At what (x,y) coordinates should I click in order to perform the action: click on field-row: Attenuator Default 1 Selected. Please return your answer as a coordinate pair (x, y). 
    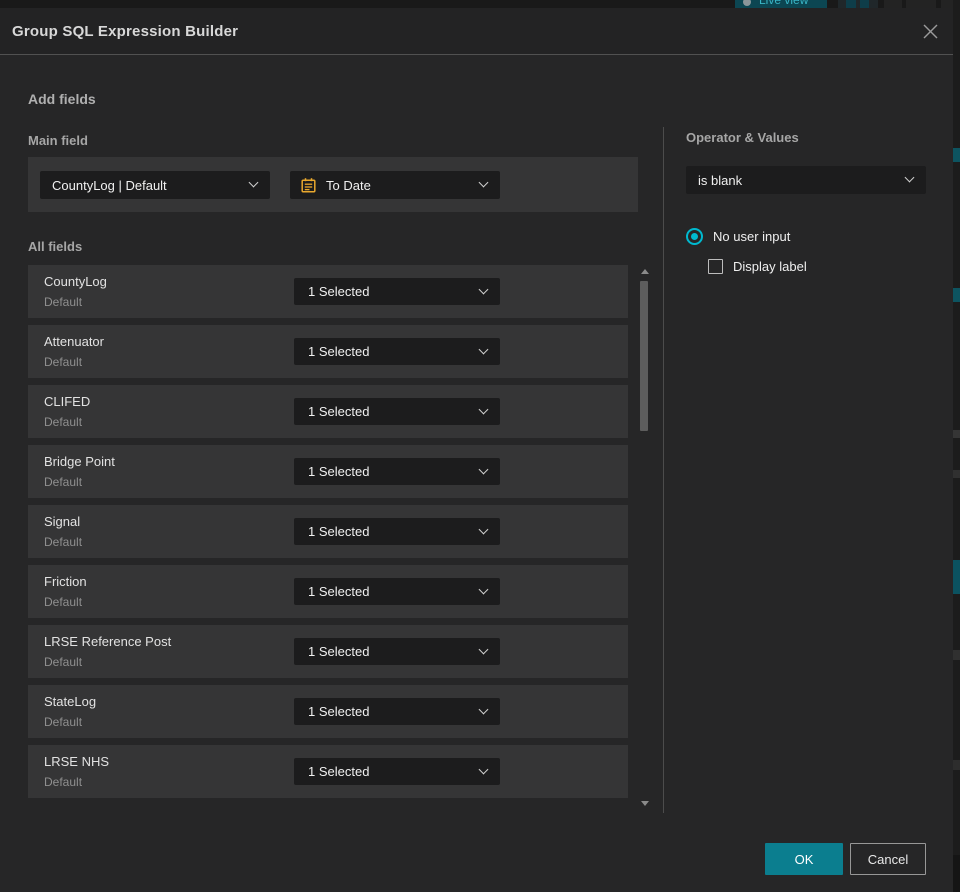
    Looking at the image, I should click on (328, 351).